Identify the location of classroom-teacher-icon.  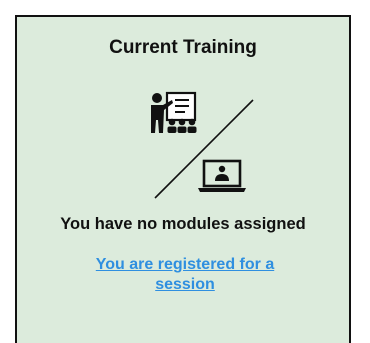
(174, 112).